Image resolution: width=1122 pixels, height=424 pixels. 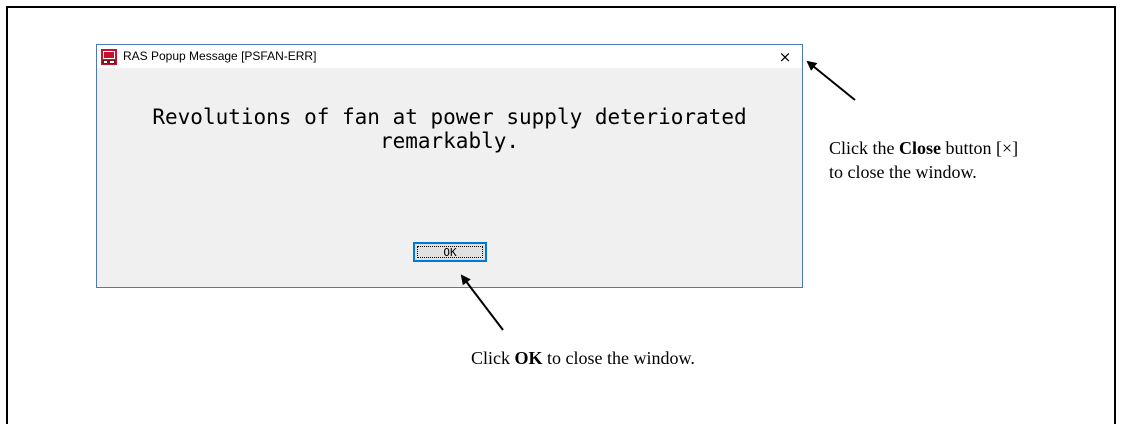 I want to click on ok-callout-suffix: to close the window., so click(x=618, y=358).